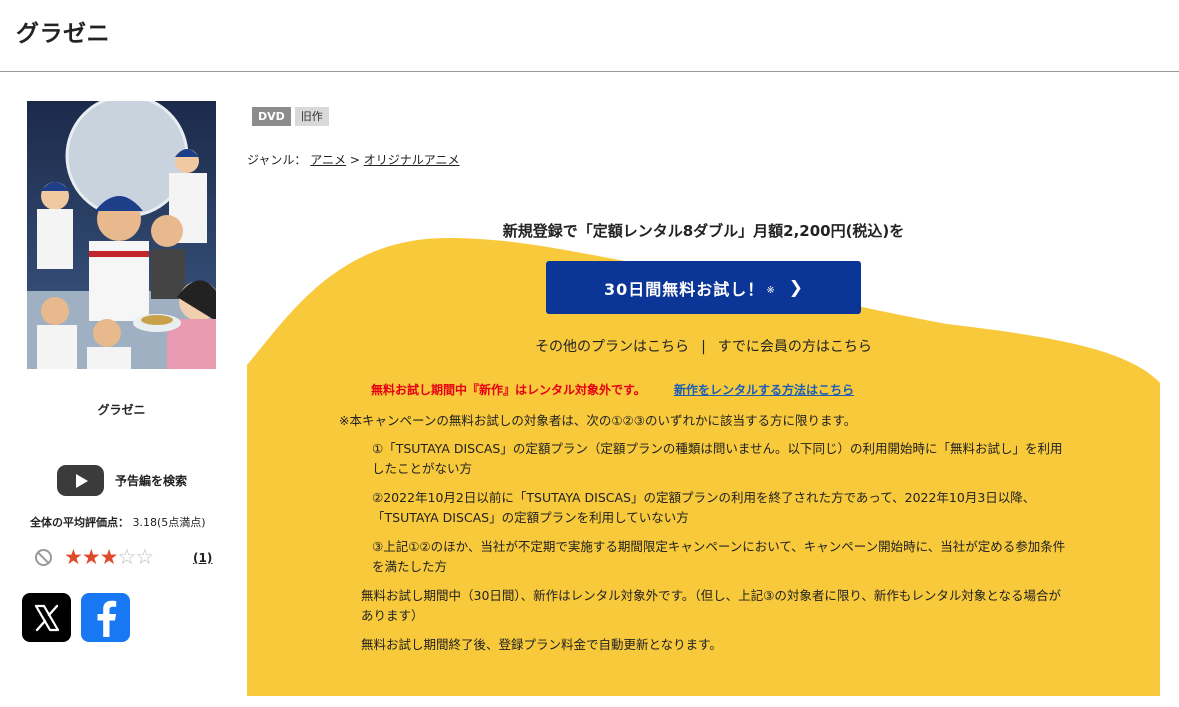  I want to click on promo-heading: 新規登録で「定額レンタル8ダブル」月額2,200円(税込)を, so click(703, 231).